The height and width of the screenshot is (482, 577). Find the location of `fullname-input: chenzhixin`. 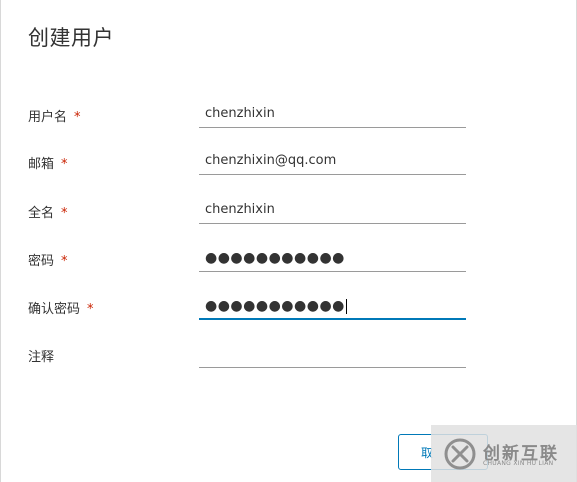

fullname-input: chenzhixin is located at coordinates (332, 210).